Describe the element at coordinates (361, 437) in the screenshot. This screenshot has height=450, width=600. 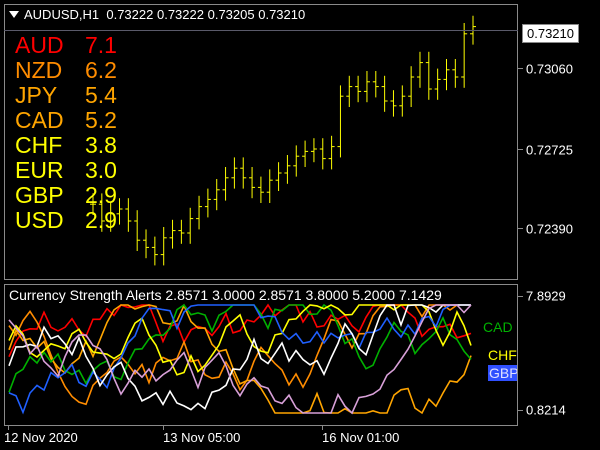
I see `time-label-3: 16 Nov 01:00` at that location.